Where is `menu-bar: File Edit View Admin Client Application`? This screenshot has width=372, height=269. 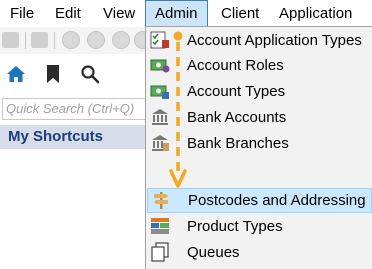 menu-bar: File Edit View Admin Client Application is located at coordinates (186, 13).